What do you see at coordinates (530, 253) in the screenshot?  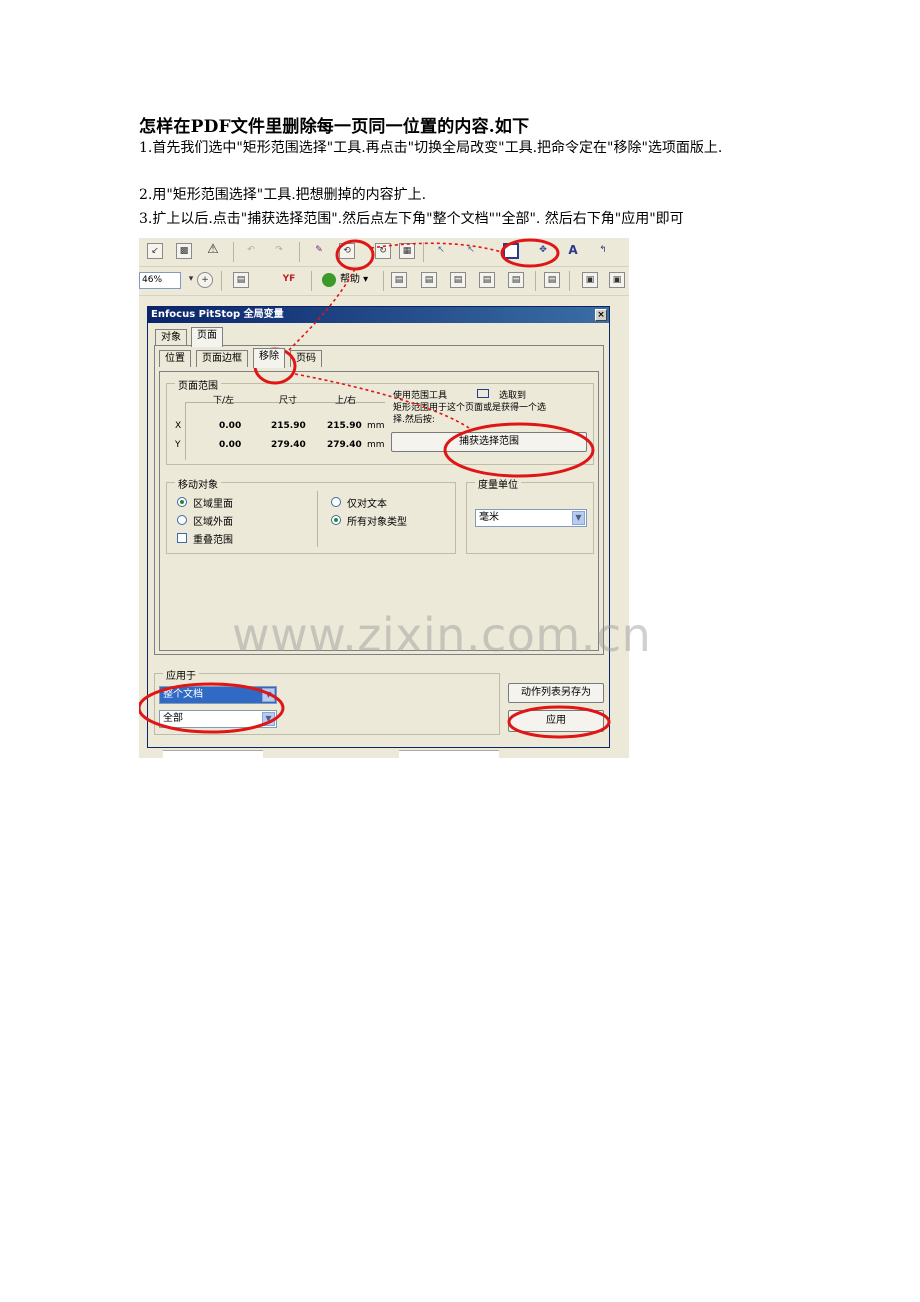 I see `annotation-circle-rectangle-tool` at bounding box center [530, 253].